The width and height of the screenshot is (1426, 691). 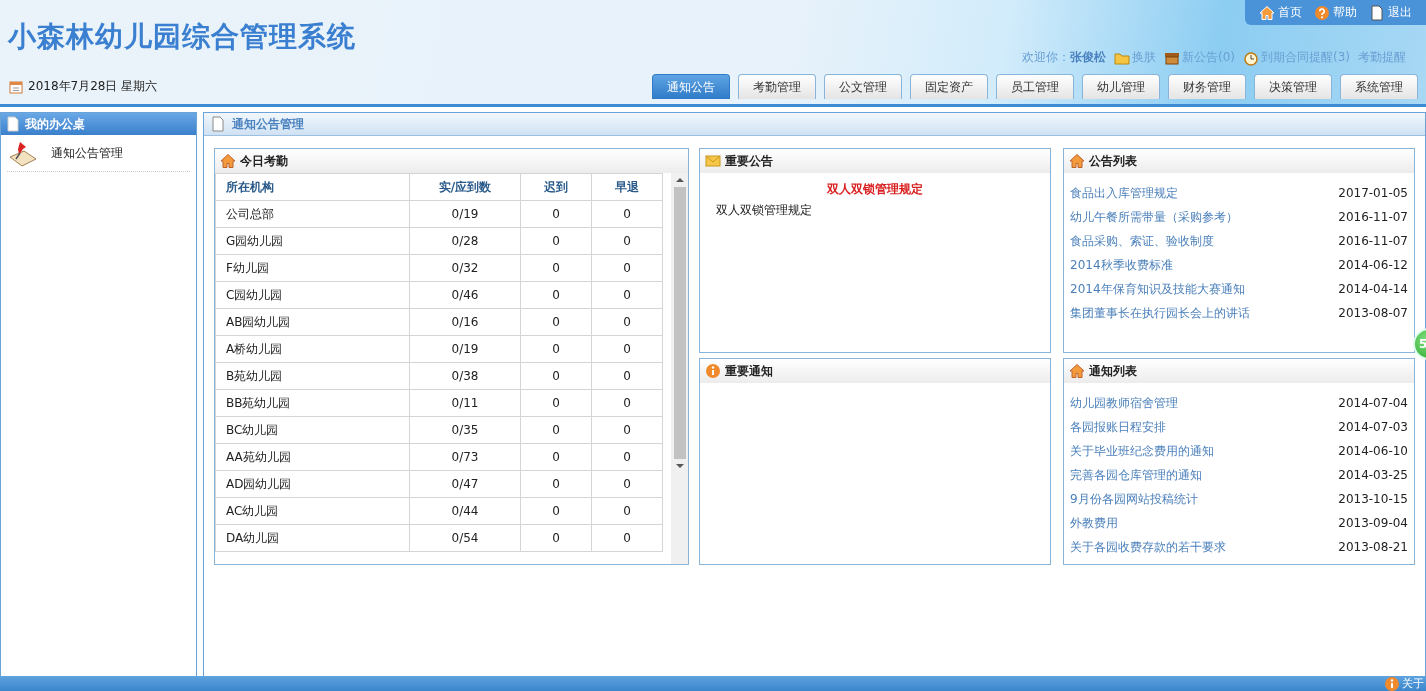 What do you see at coordinates (1160, 313) in the screenshot?
I see `notice-link: 集团董事长在执行园长会上的讲话` at bounding box center [1160, 313].